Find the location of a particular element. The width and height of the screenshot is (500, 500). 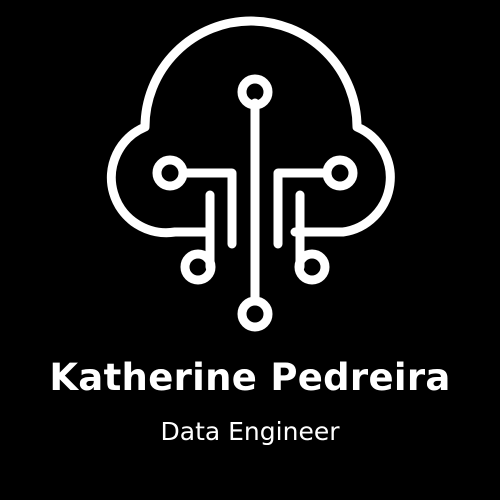

circuit-node-left is located at coordinates (170, 173).